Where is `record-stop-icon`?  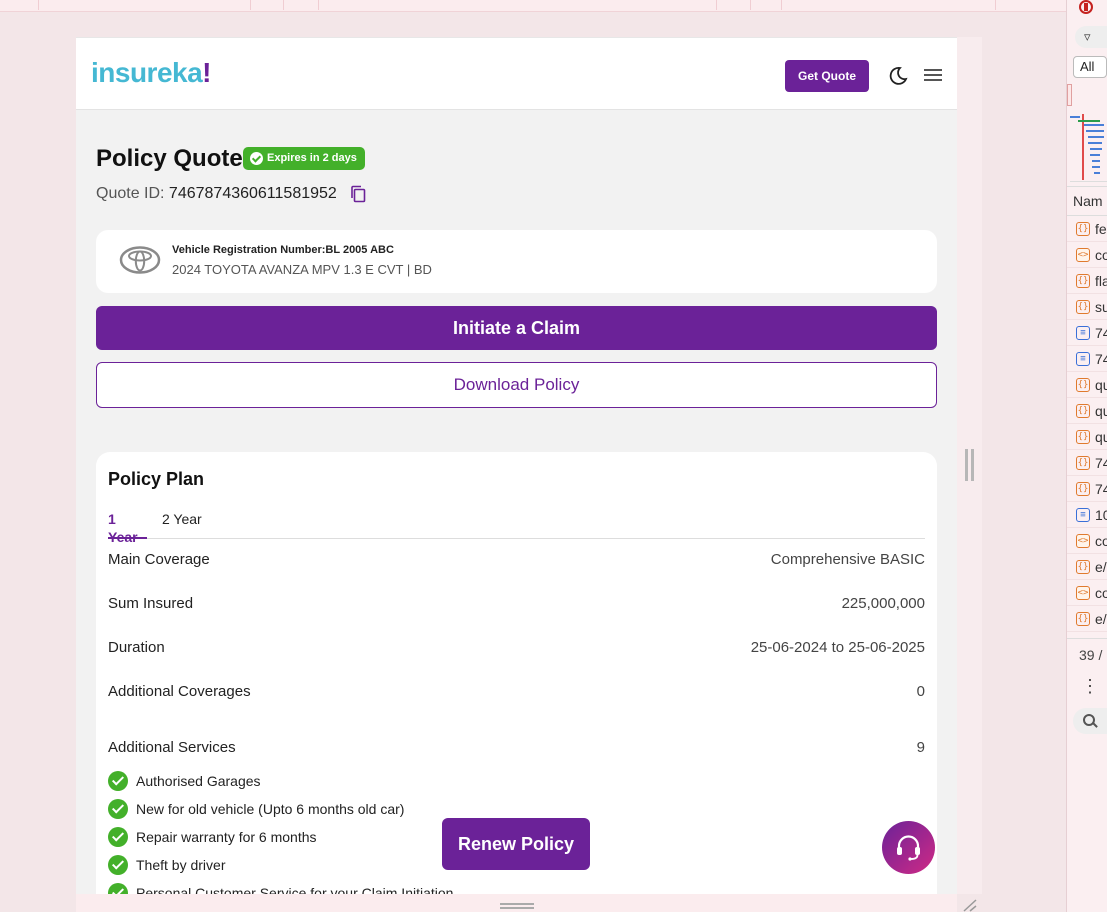
record-stop-icon is located at coordinates (1086, 7).